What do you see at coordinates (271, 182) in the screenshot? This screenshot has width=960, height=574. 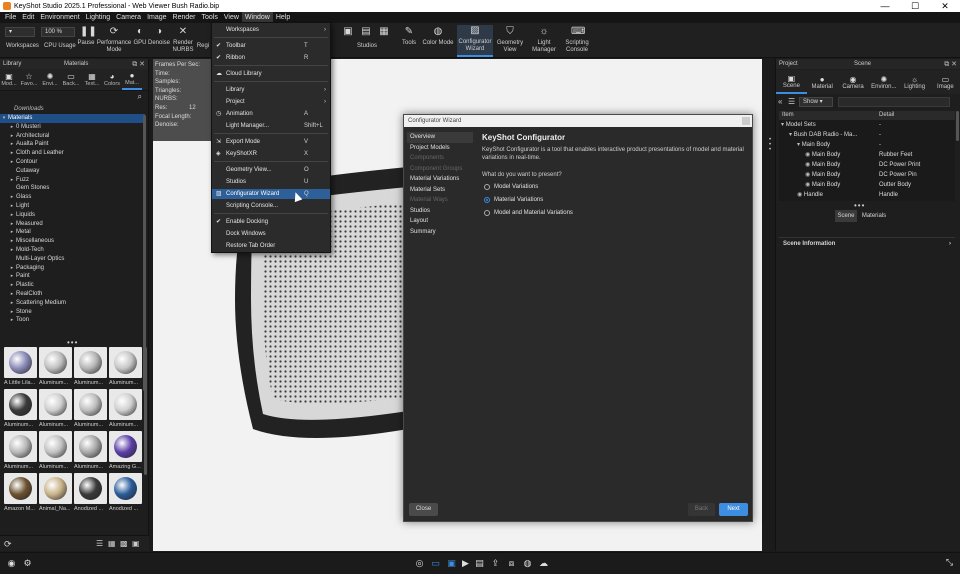 I see `window-menu-item: Studios U` at bounding box center [271, 182].